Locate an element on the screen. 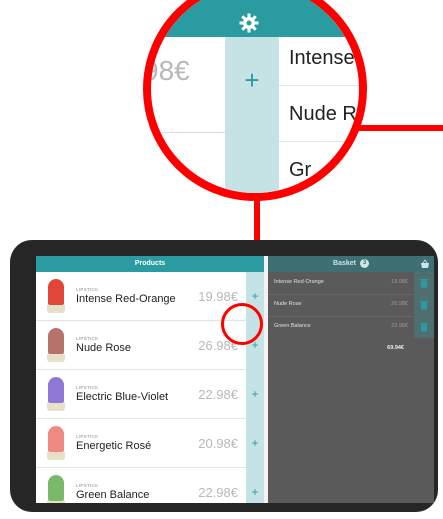  basket-total: 69.94€ is located at coordinates (341, 349).